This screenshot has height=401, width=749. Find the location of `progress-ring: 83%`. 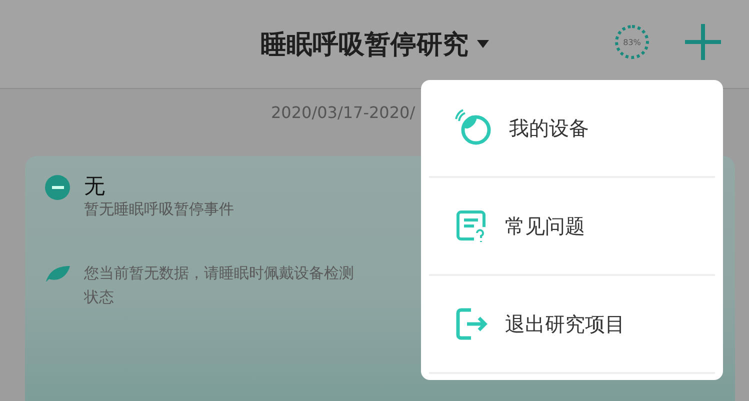

progress-ring: 83% is located at coordinates (632, 42).